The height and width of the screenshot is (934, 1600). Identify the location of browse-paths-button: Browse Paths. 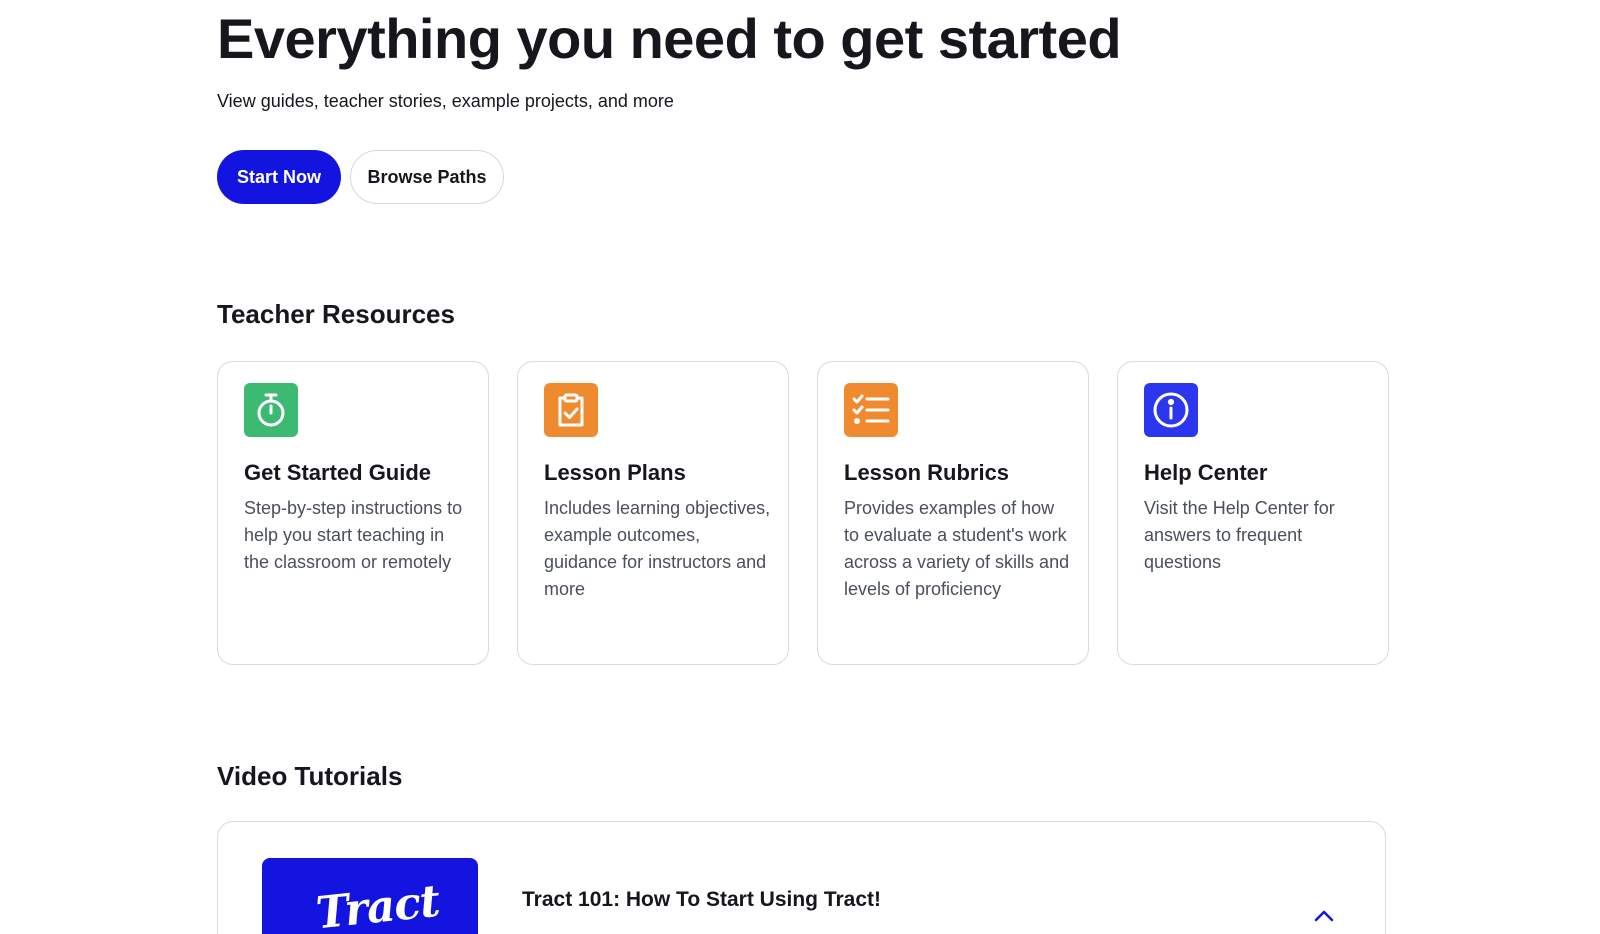
(427, 177).